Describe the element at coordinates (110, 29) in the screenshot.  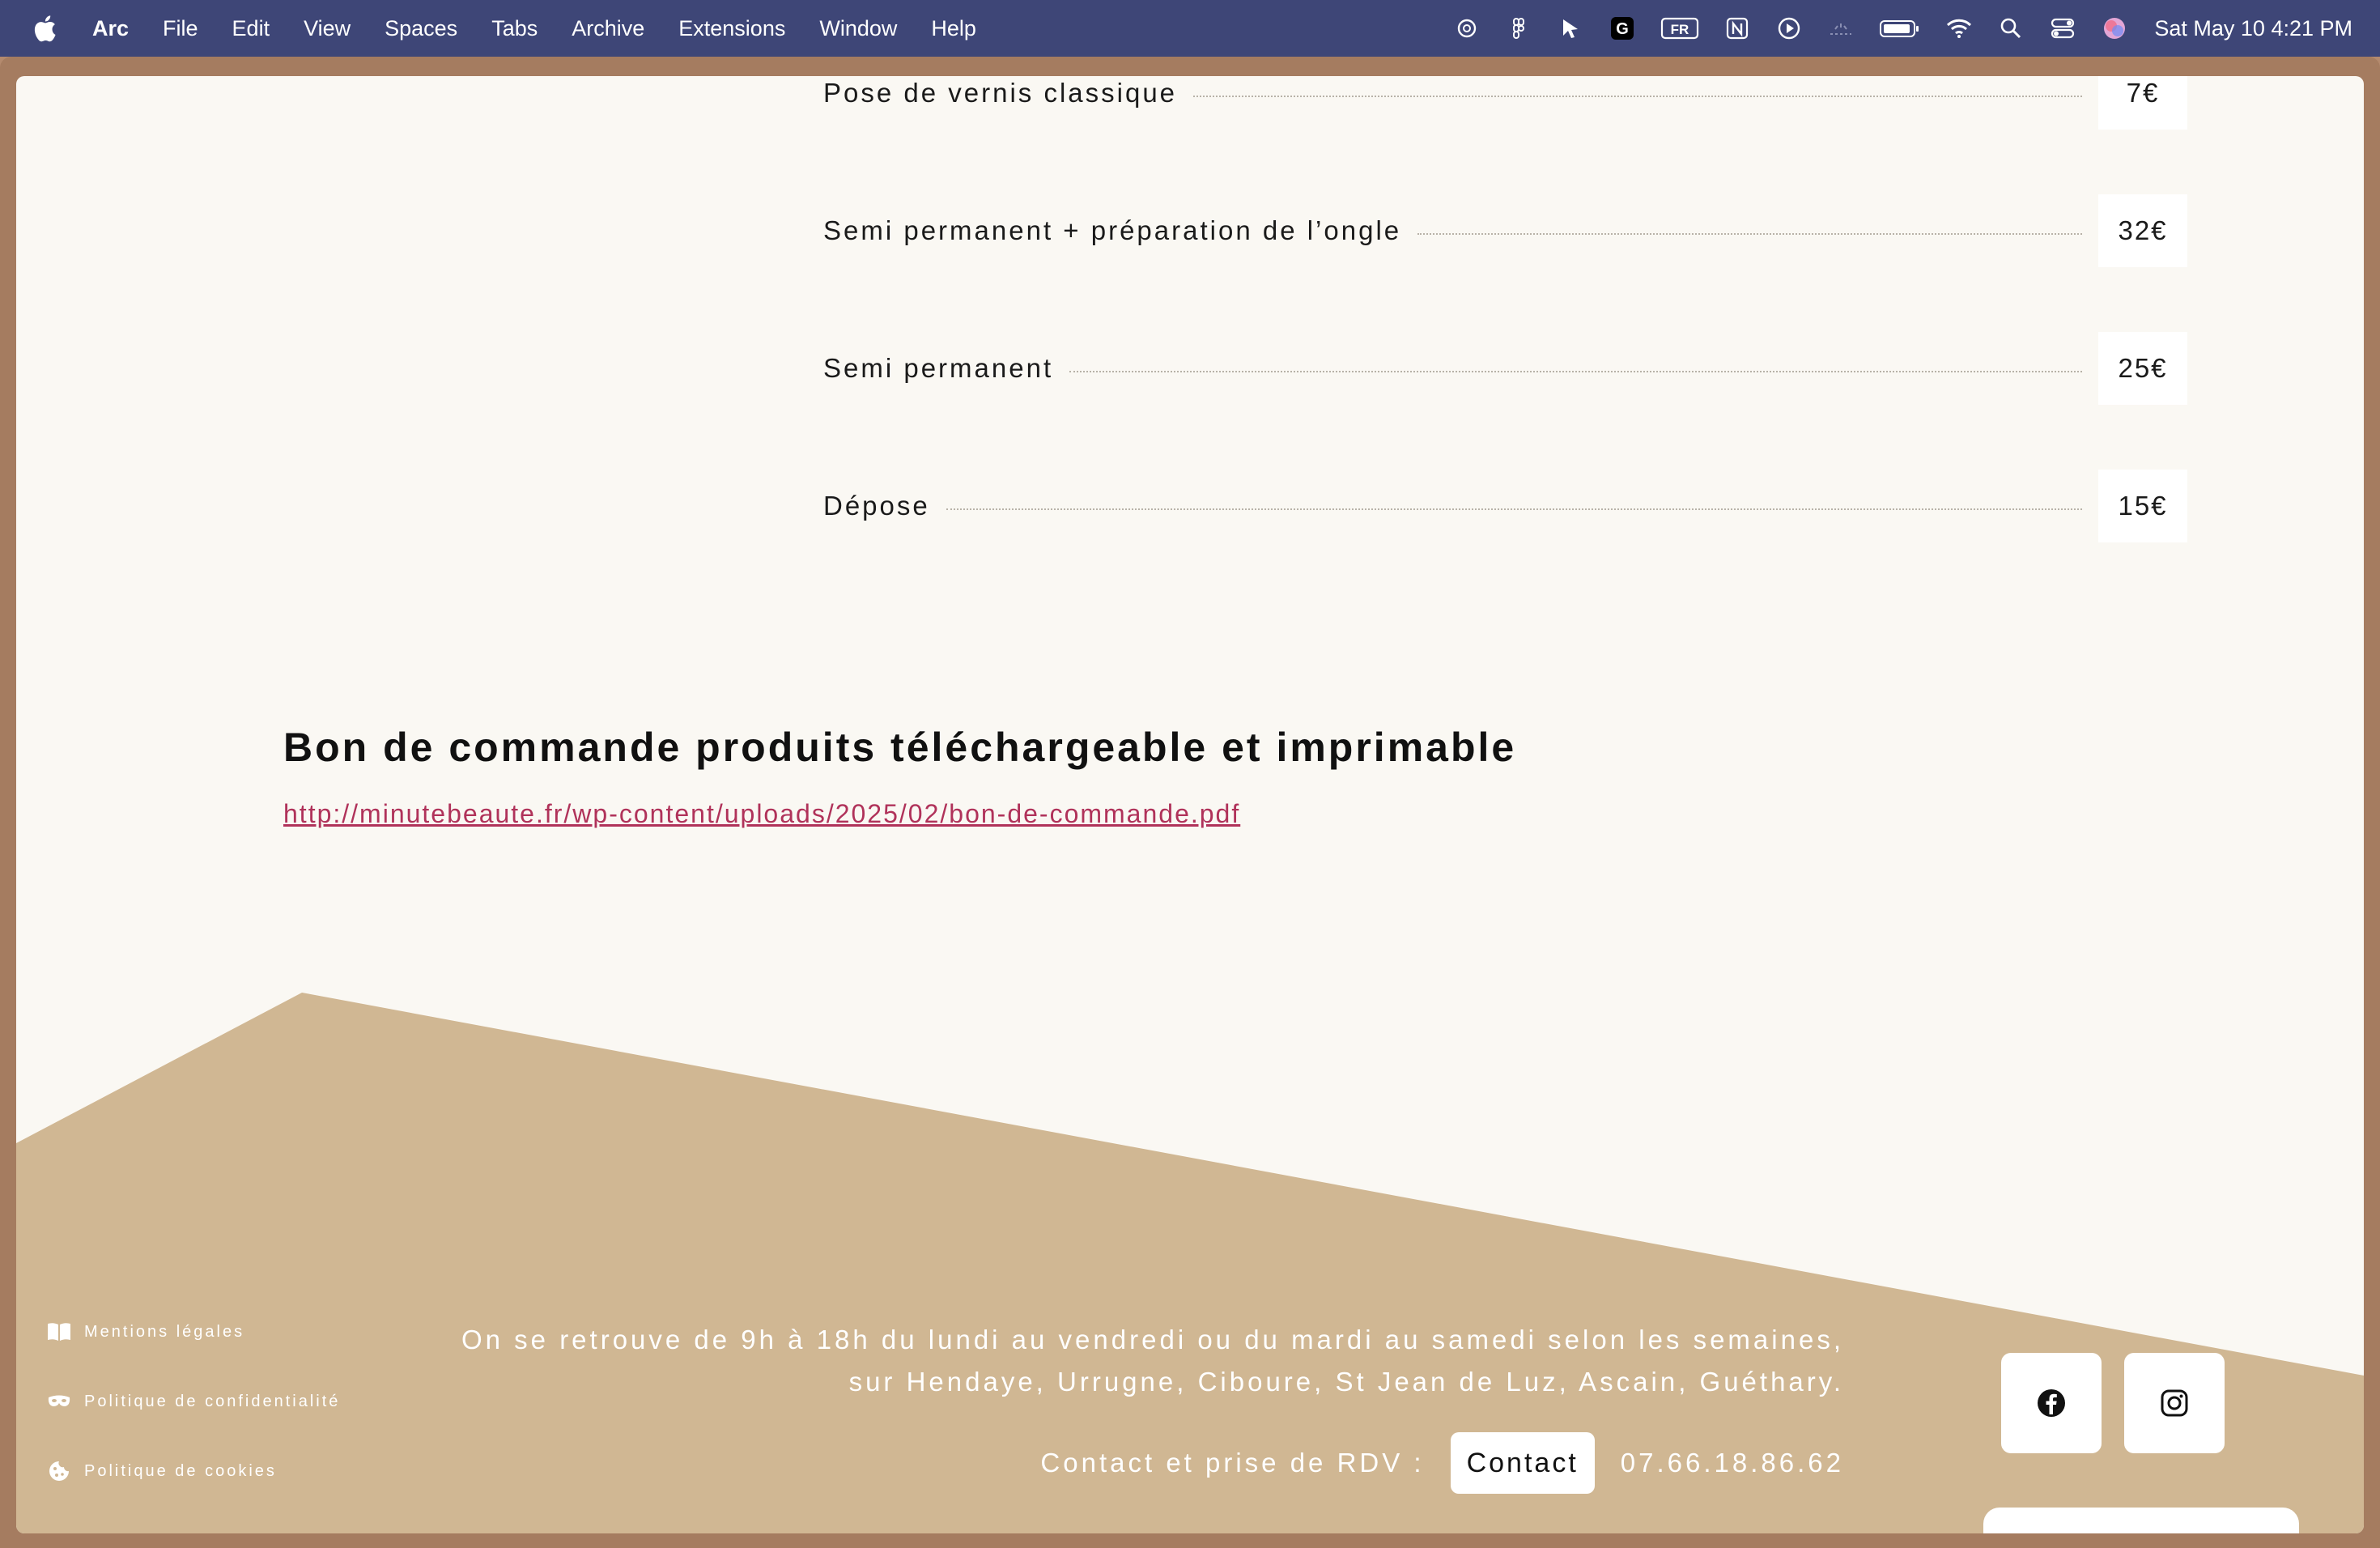
I see `menu-app-name: Arc` at that location.